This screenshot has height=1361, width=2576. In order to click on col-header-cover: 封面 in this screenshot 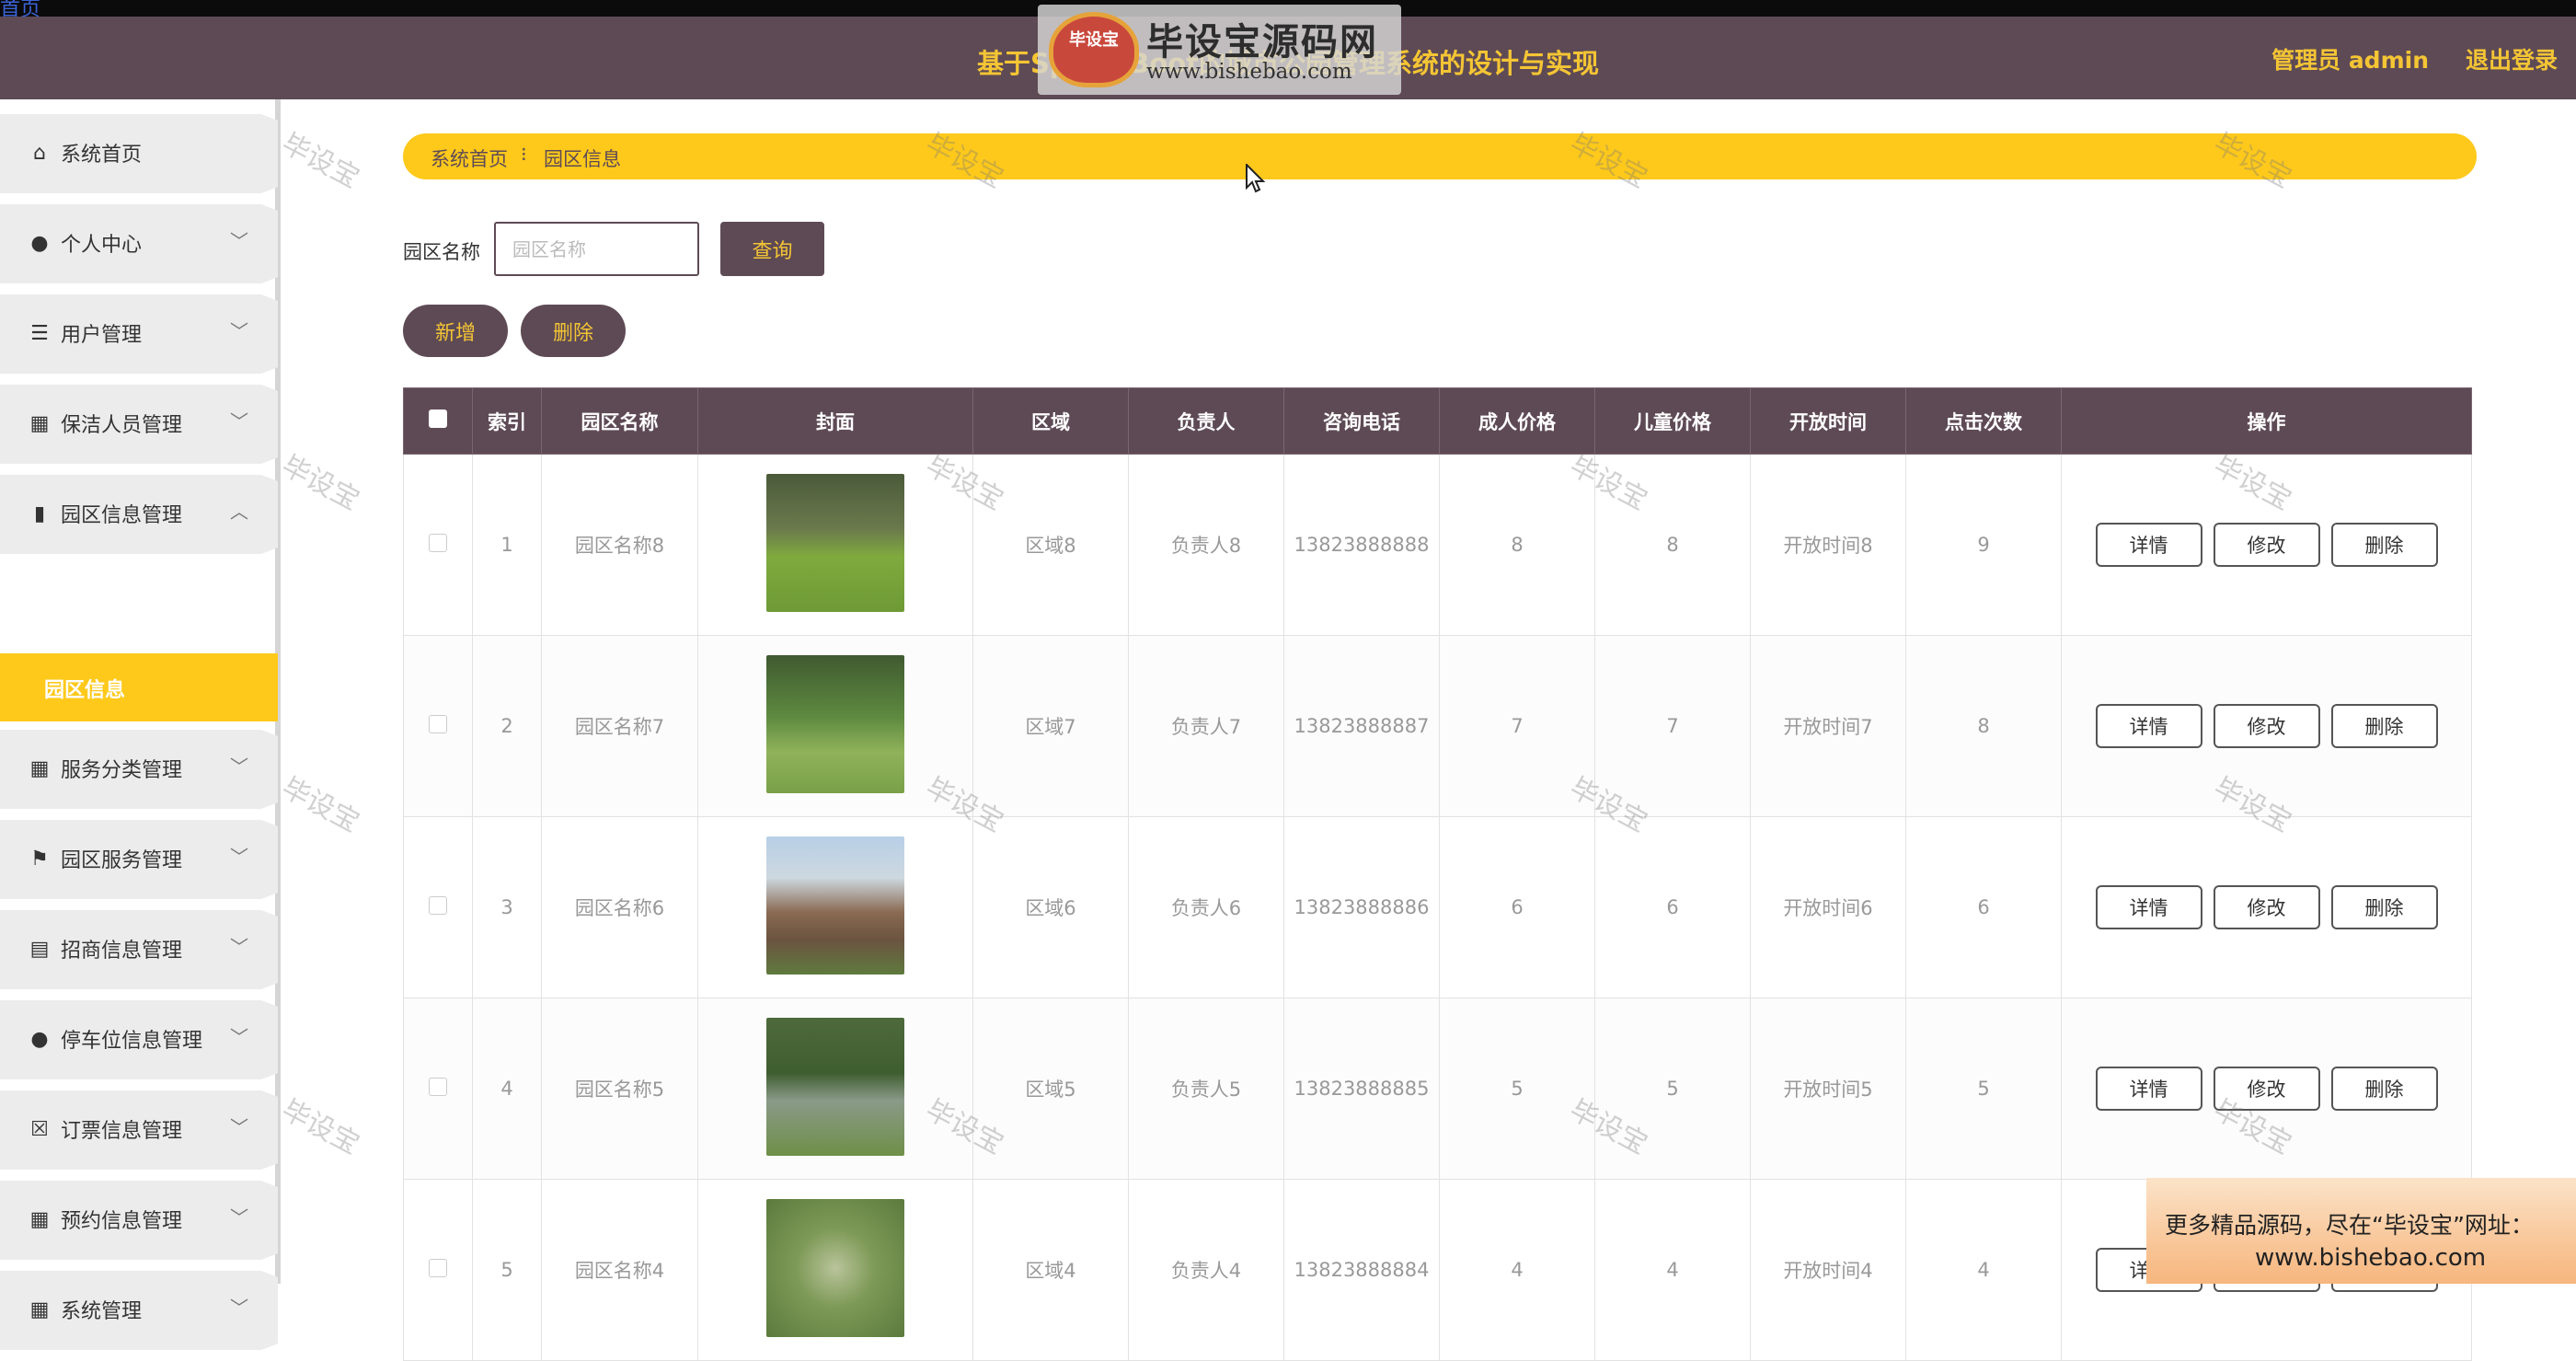, I will do `click(835, 421)`.